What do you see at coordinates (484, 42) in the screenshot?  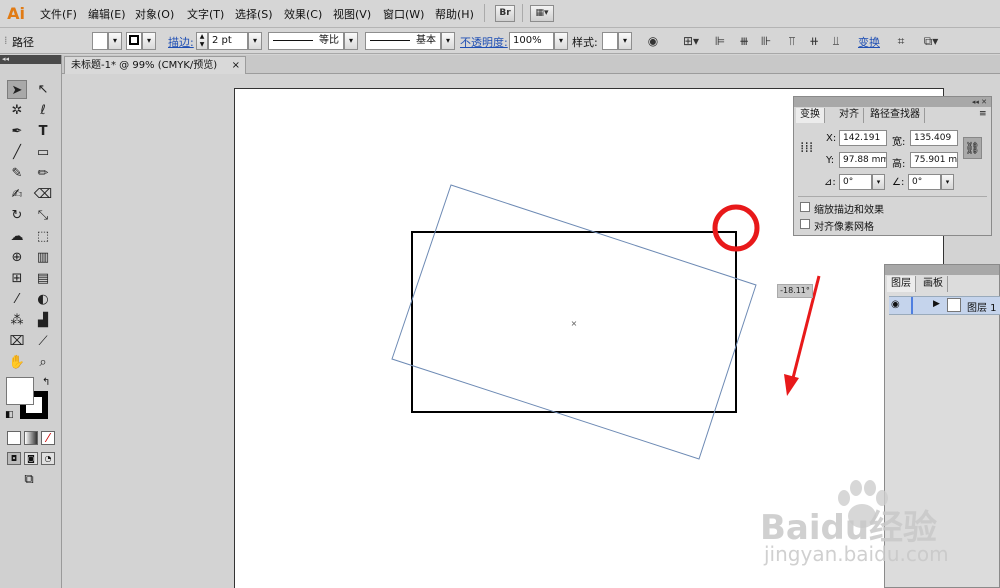 I see `opacity-link: 不透明度:` at bounding box center [484, 42].